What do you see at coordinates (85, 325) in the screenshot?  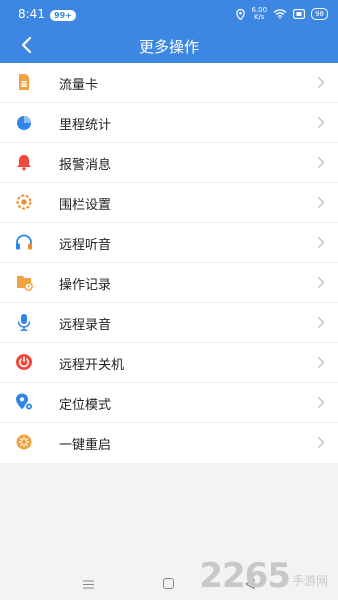 I see `menu-item-label: 远程录音` at bounding box center [85, 325].